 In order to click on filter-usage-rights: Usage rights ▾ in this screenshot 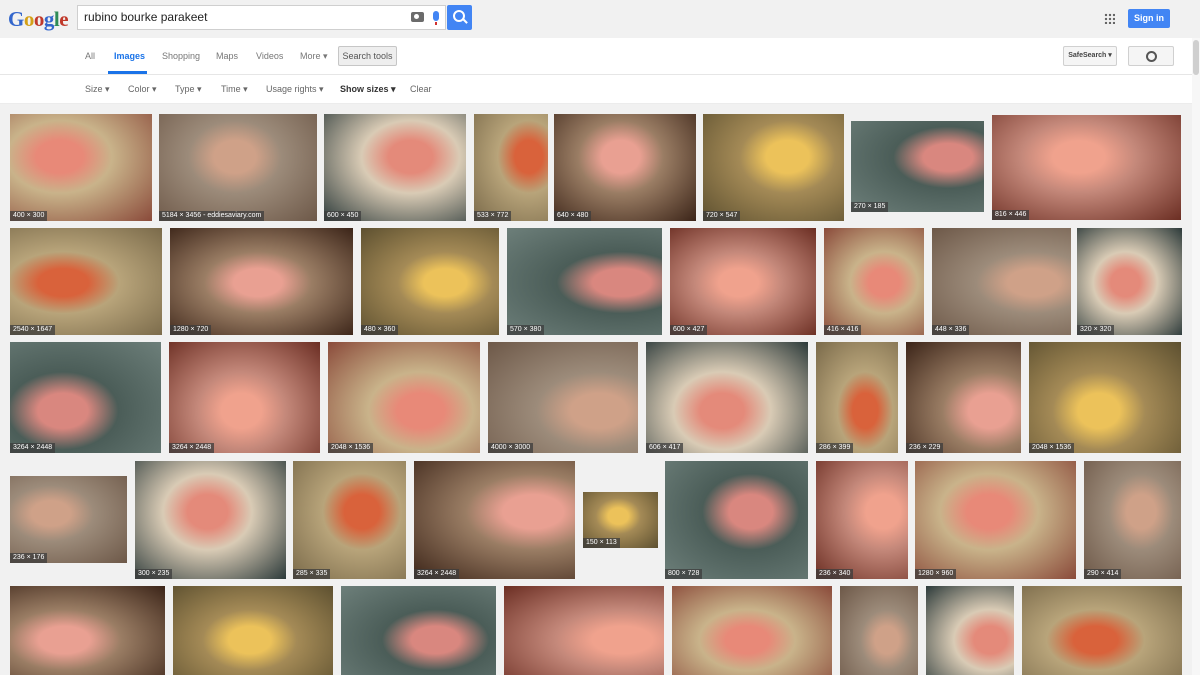, I will do `click(295, 89)`.